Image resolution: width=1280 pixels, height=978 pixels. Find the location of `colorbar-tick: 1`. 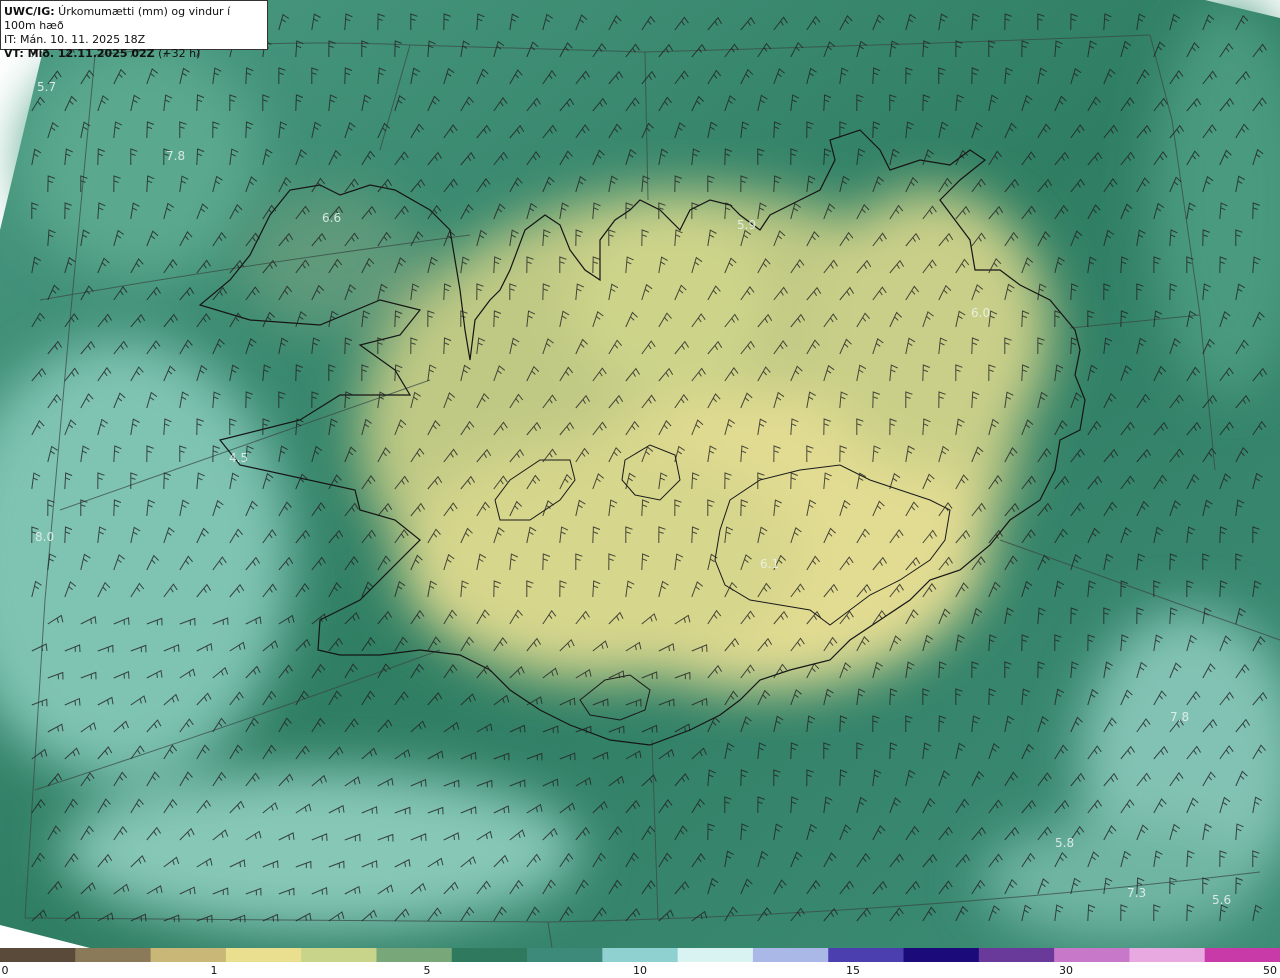

colorbar-tick: 1 is located at coordinates (214, 970).